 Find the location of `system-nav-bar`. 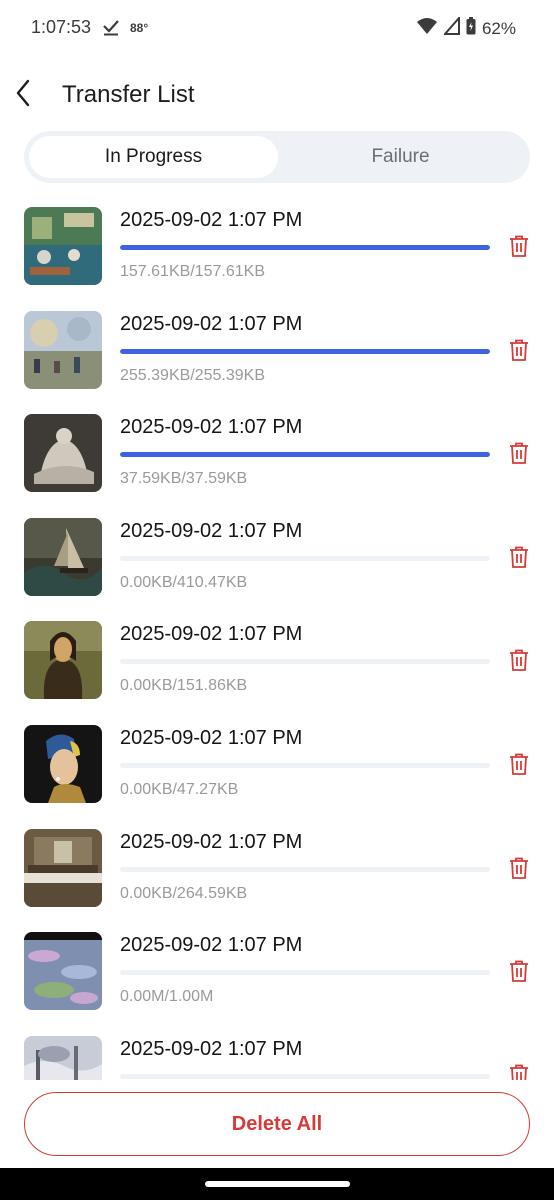

system-nav-bar is located at coordinates (277, 1184).